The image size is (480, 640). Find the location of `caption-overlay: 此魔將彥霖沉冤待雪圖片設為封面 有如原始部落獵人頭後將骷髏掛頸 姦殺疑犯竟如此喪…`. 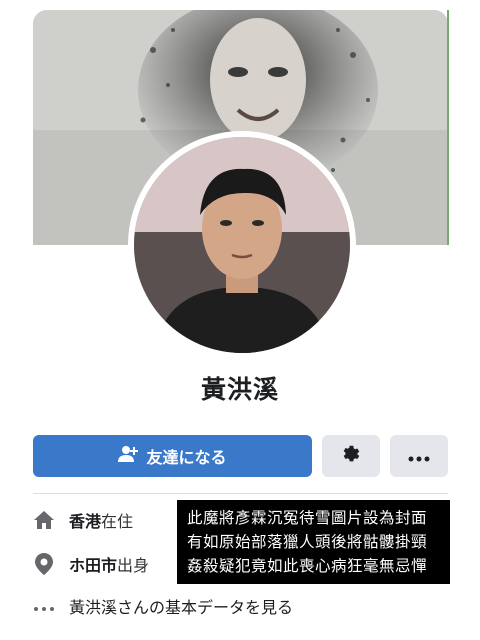

caption-overlay: 此魔將彥霖沉冤待雪圖片設為封面 有如原始部落獵人頭後將骷髏掛頸 姦殺疑犯竟如此喪… is located at coordinates (313, 542).